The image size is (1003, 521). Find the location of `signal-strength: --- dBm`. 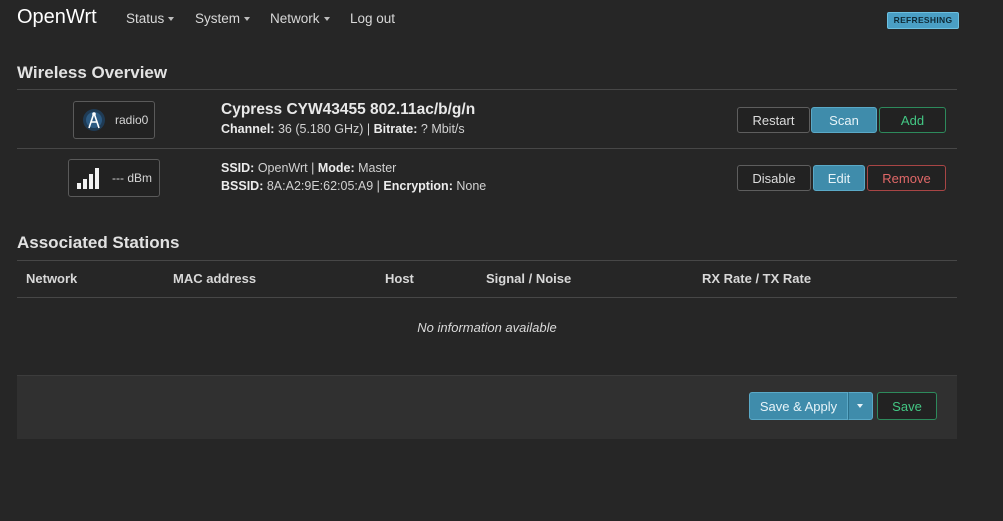

signal-strength: --- dBm is located at coordinates (132, 178).